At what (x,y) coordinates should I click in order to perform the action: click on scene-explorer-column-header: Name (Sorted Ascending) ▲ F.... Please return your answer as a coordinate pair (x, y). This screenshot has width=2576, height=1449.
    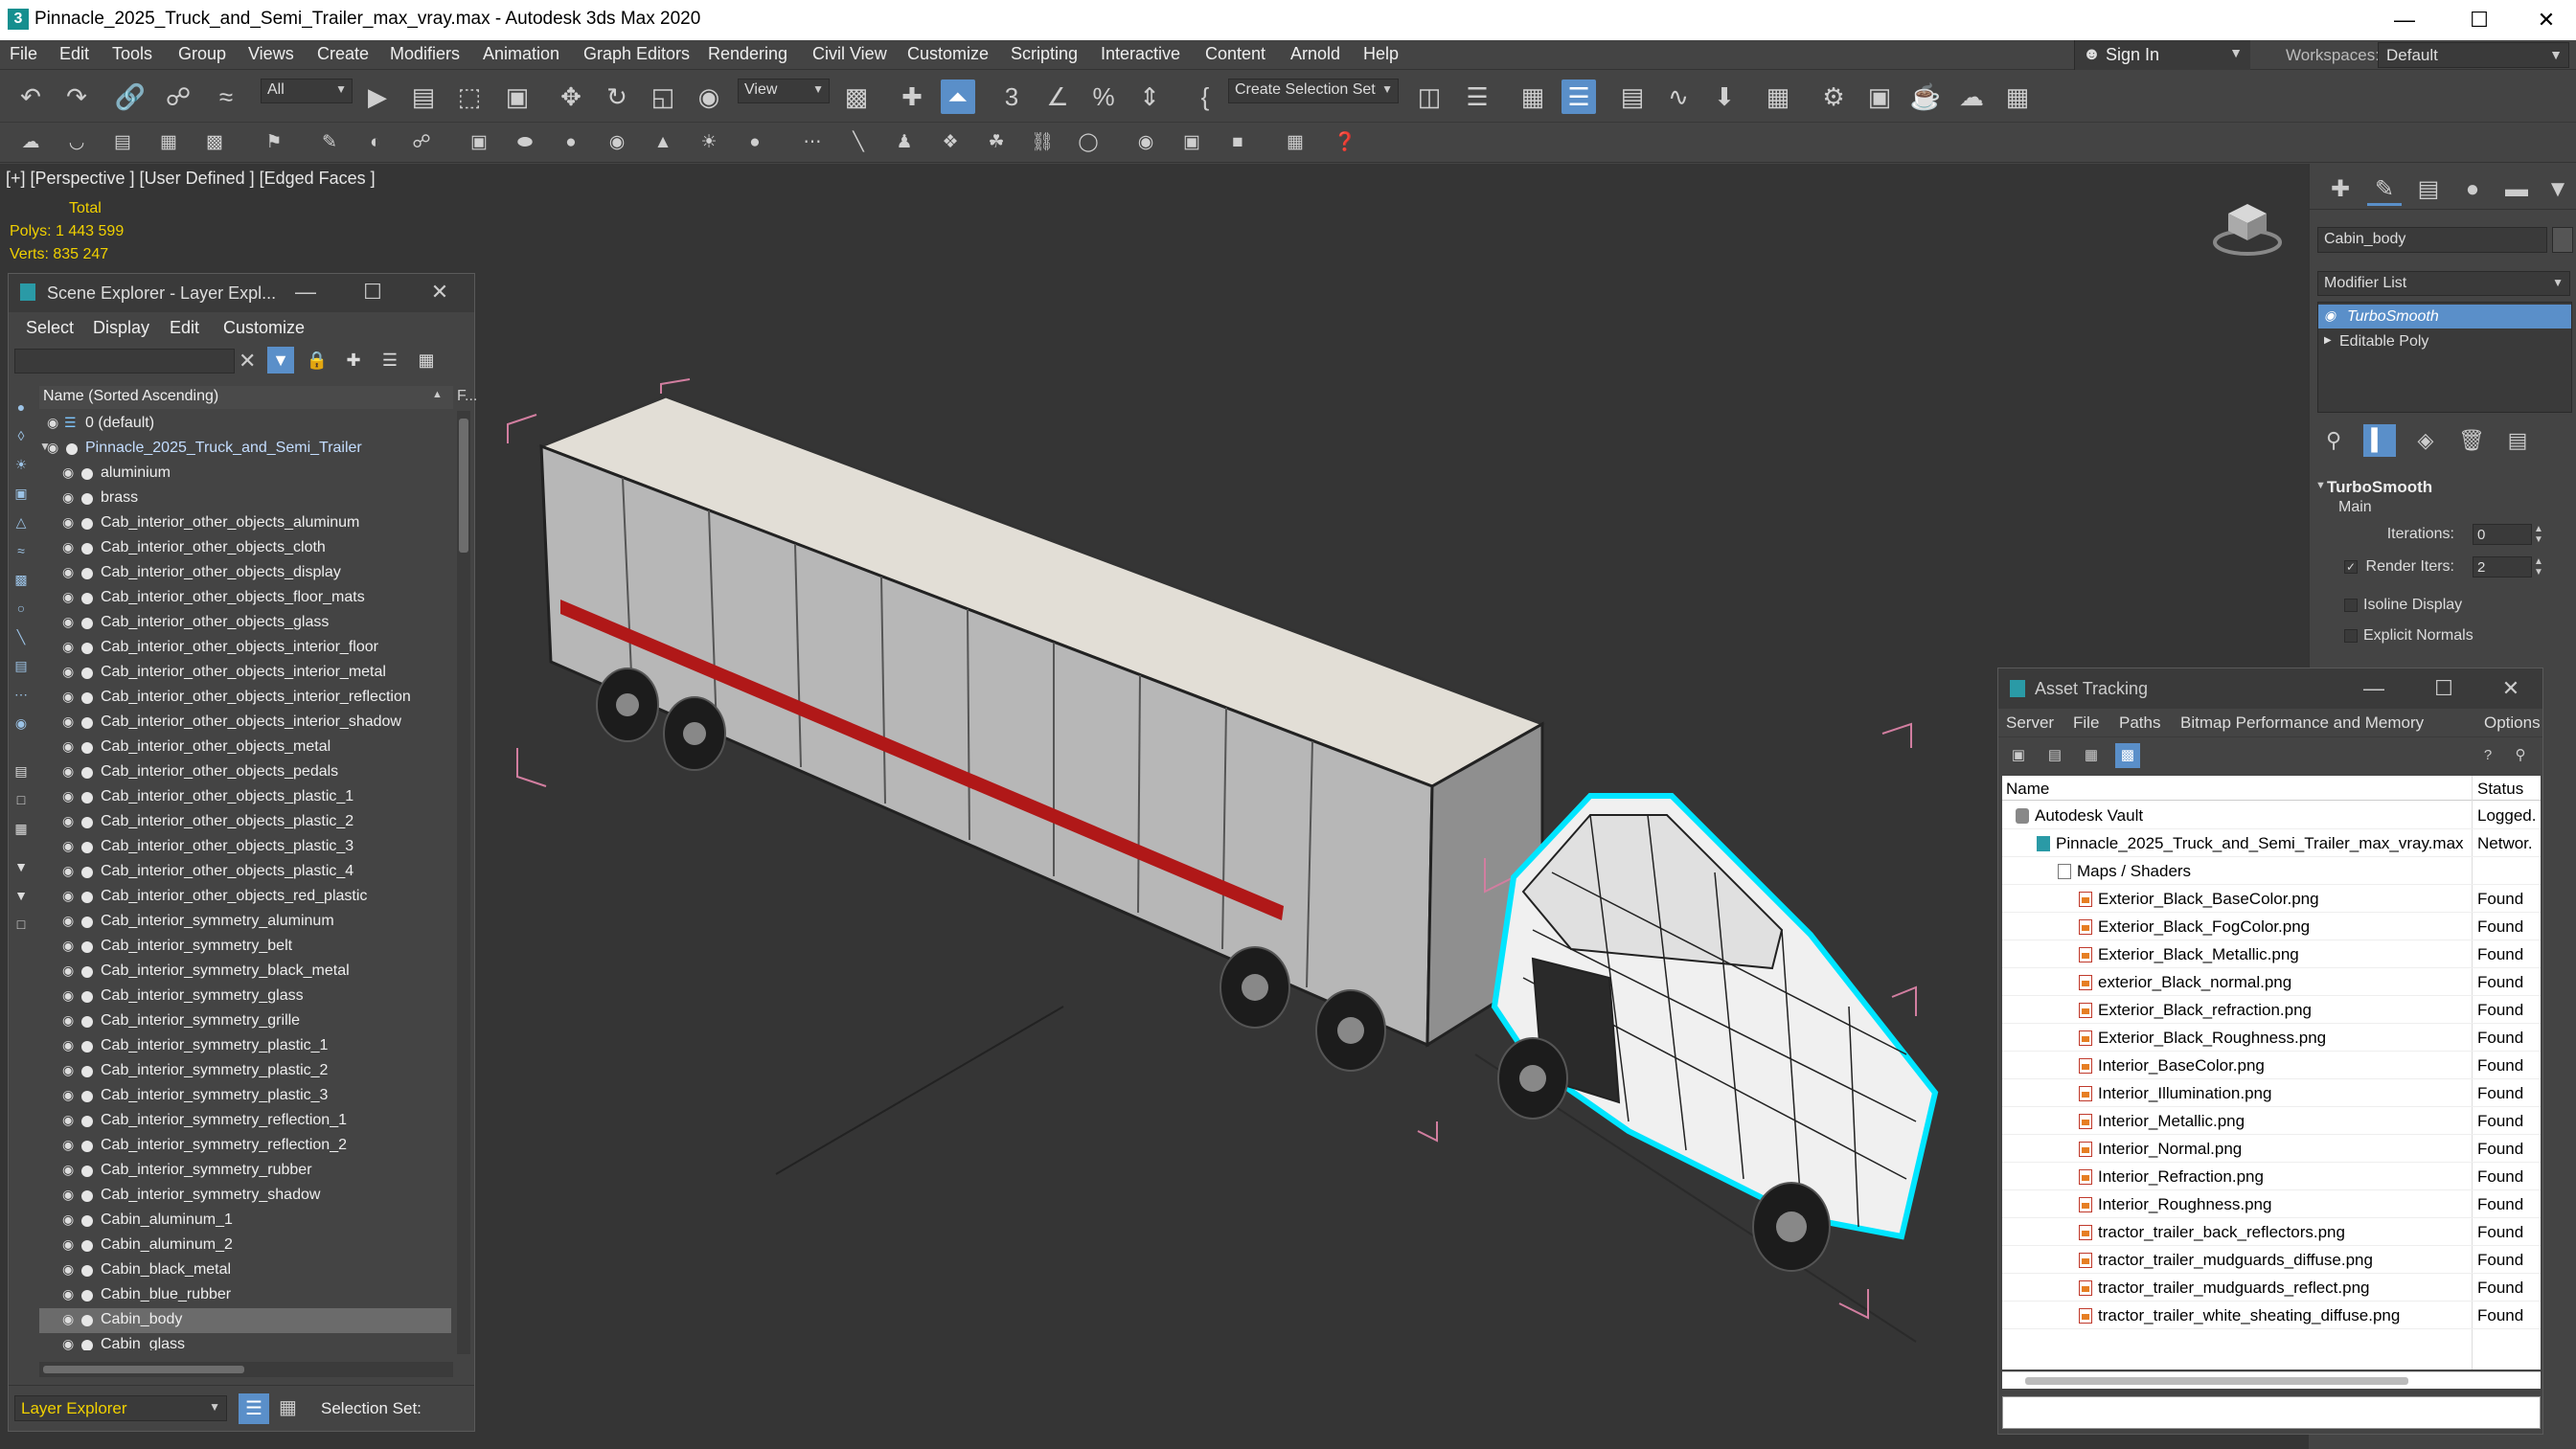
    Looking at the image, I should click on (258, 397).